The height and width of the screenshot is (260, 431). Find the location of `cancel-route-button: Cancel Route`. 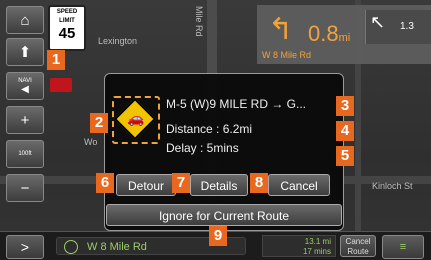

cancel-route-button: Cancel Route is located at coordinates (358, 246).